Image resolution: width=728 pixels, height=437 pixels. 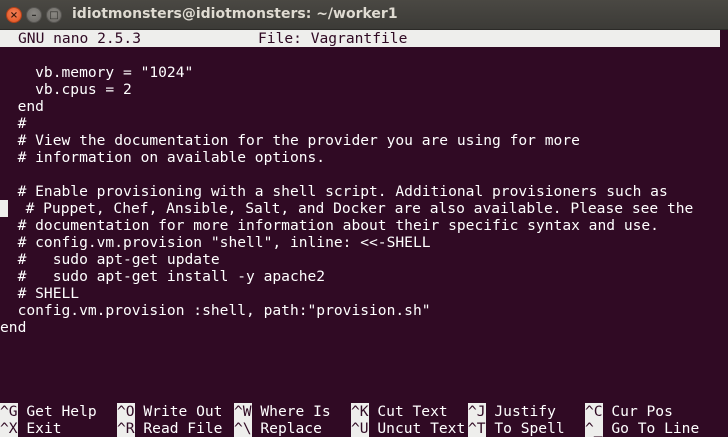 What do you see at coordinates (360, 157) in the screenshot?
I see `editor-line: # information on available options.` at bounding box center [360, 157].